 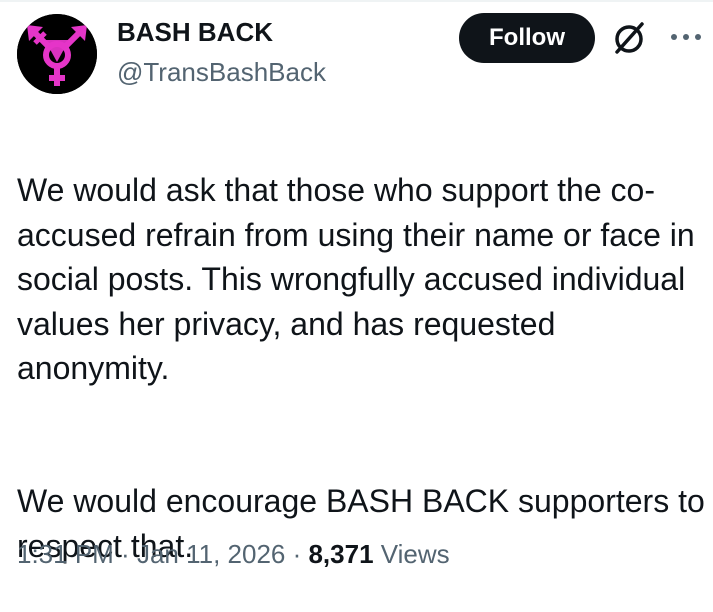 What do you see at coordinates (65, 554) in the screenshot?
I see `timestamp-time: 1:31 PM` at bounding box center [65, 554].